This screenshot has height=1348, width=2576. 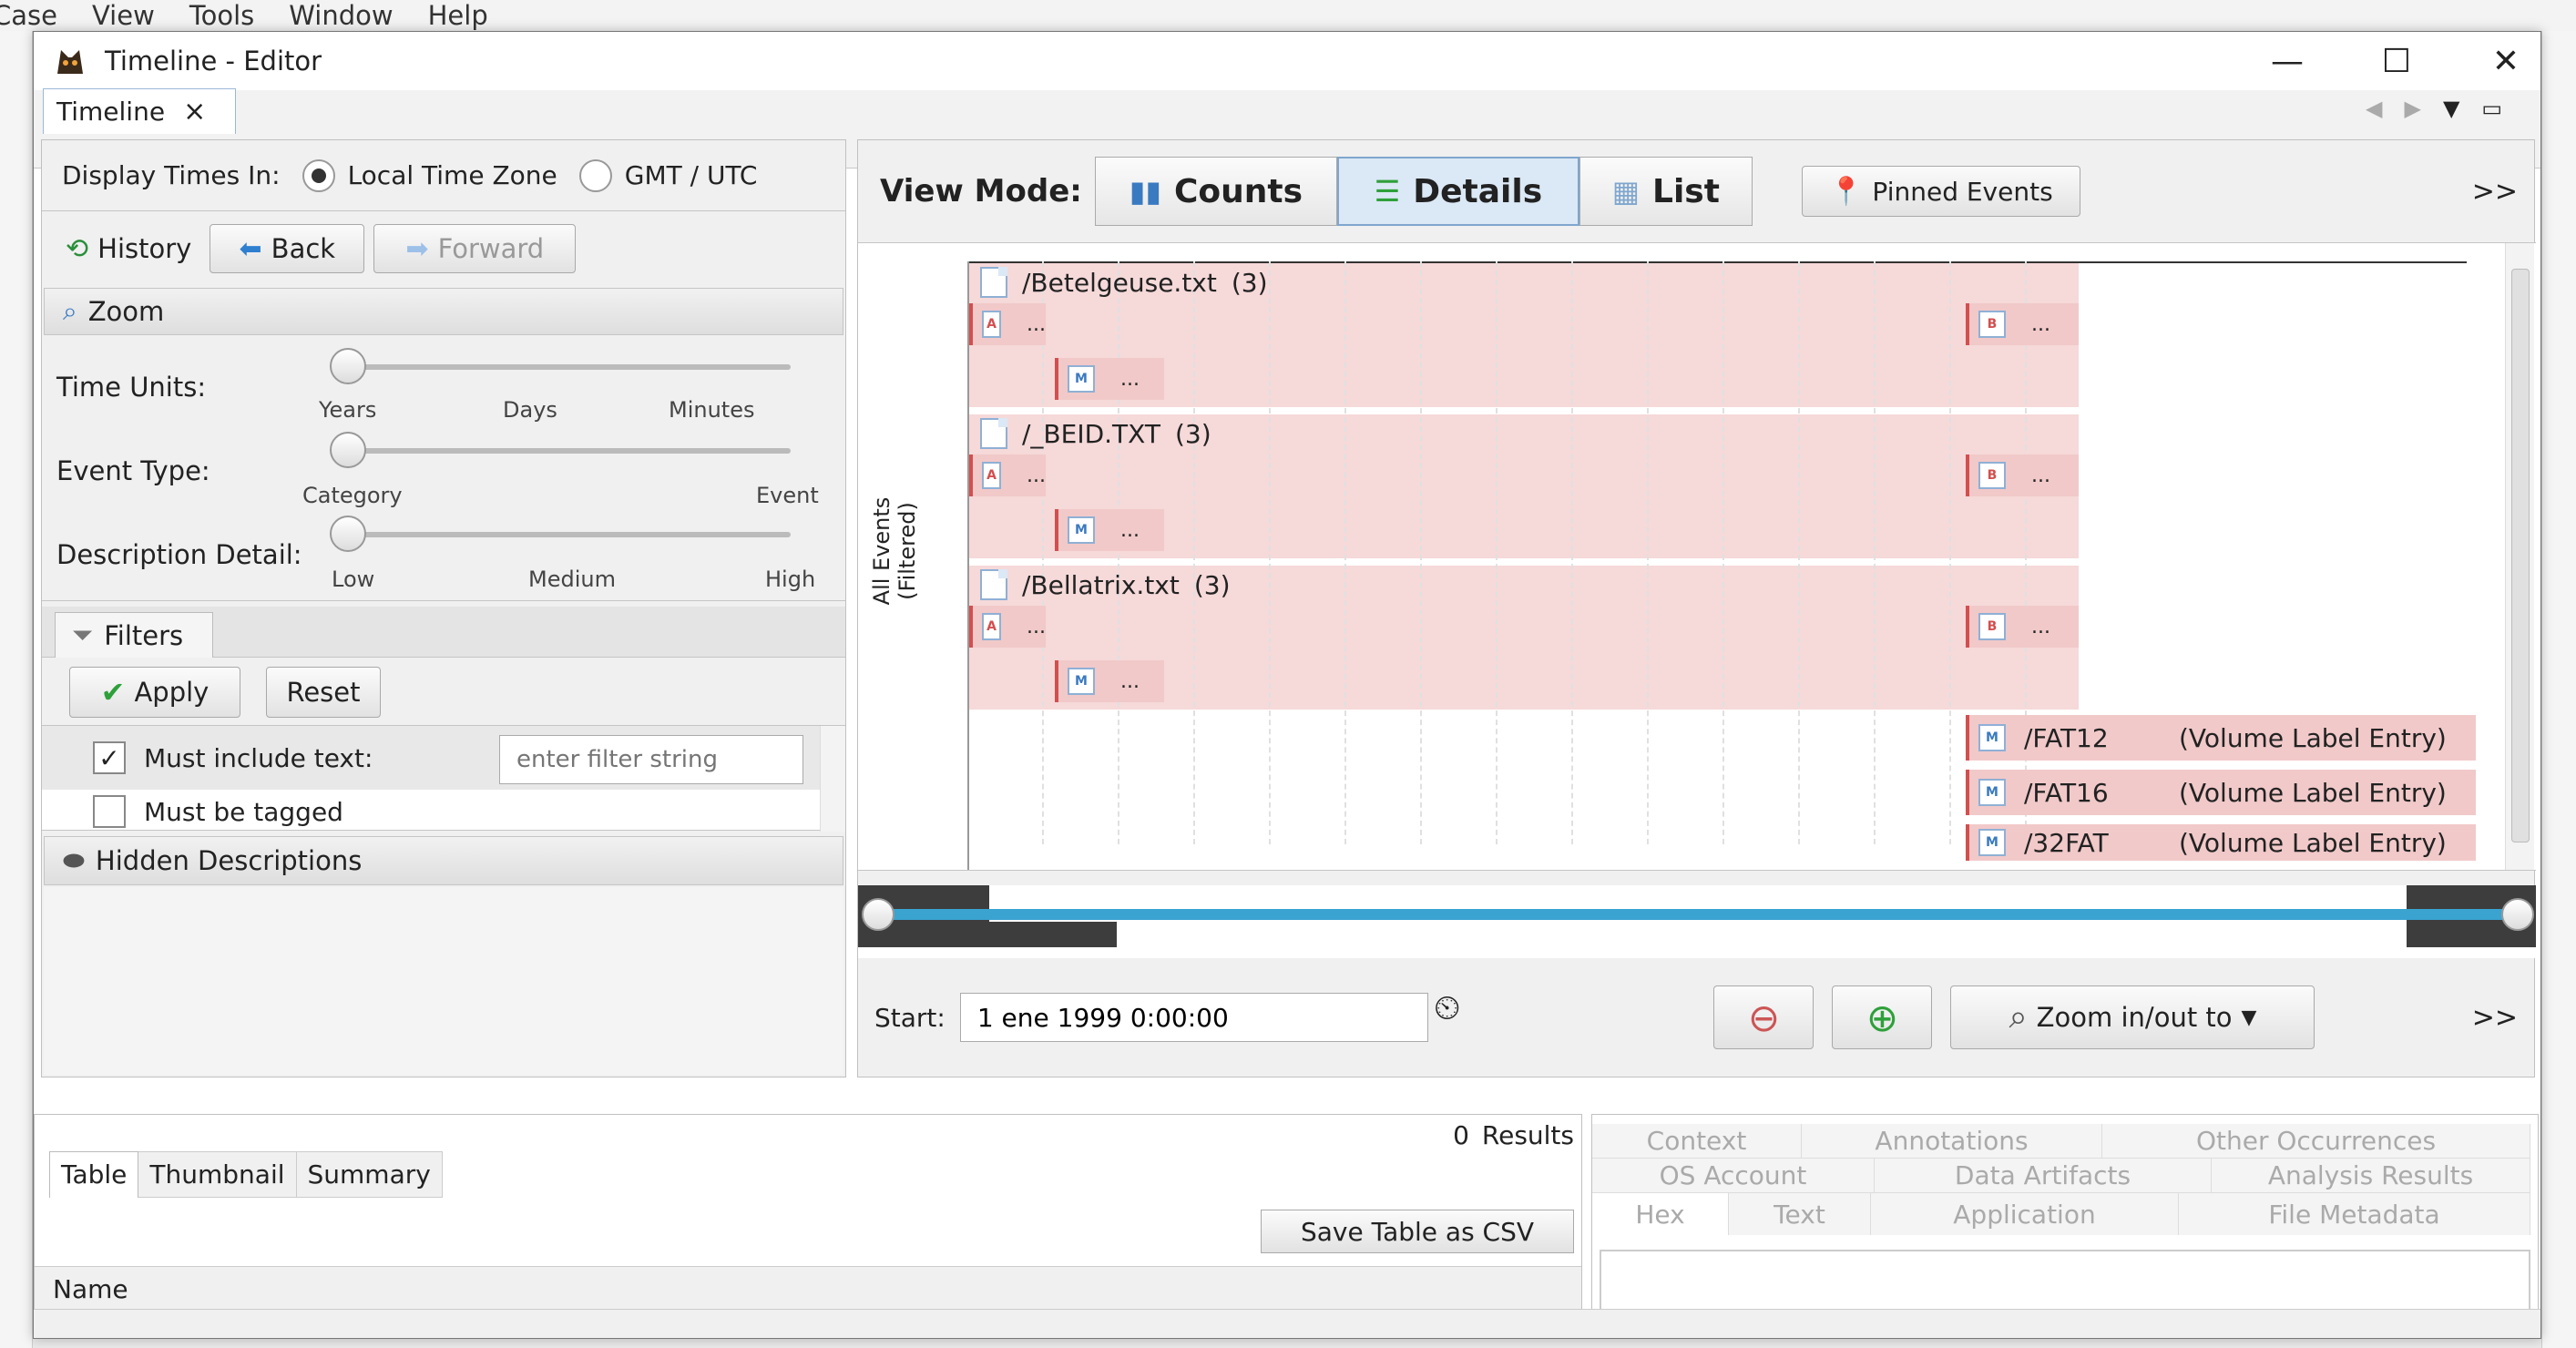 I want to click on zoom-out-button: ⊖, so click(x=1763, y=1017).